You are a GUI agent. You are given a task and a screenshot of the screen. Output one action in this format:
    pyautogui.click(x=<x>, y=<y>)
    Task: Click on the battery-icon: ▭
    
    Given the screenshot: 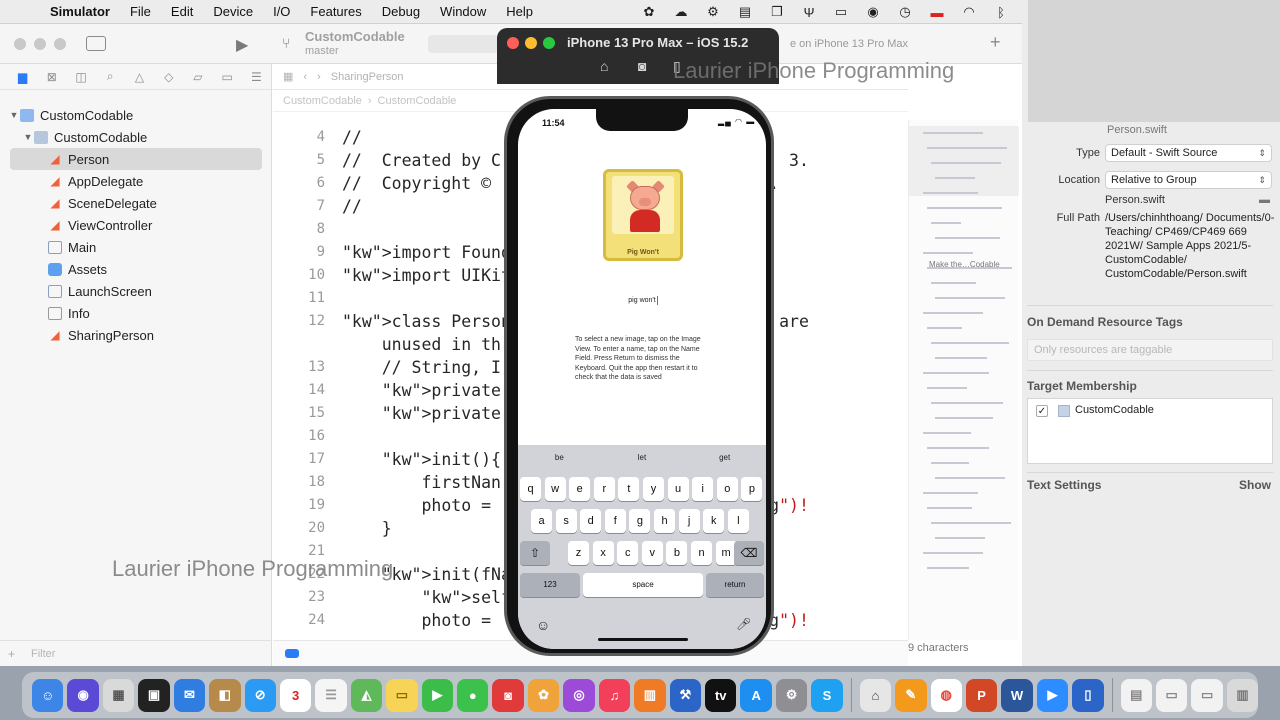 What is the action you would take?
    pyautogui.click(x=841, y=12)
    